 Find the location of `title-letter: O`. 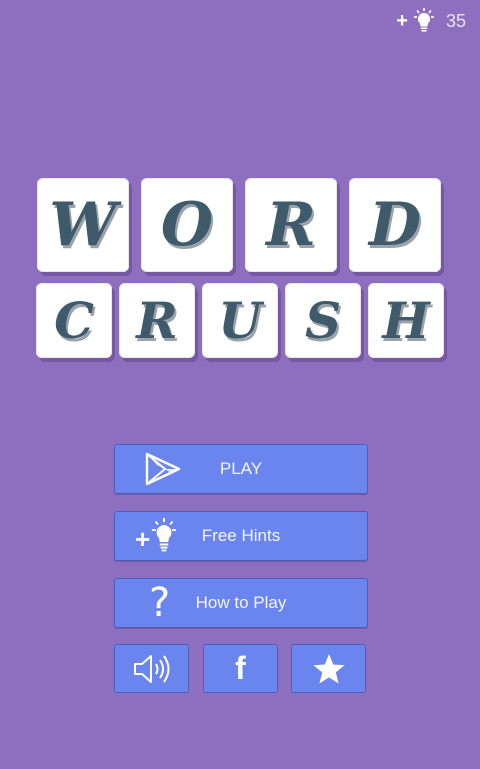

title-letter: O is located at coordinates (187, 225).